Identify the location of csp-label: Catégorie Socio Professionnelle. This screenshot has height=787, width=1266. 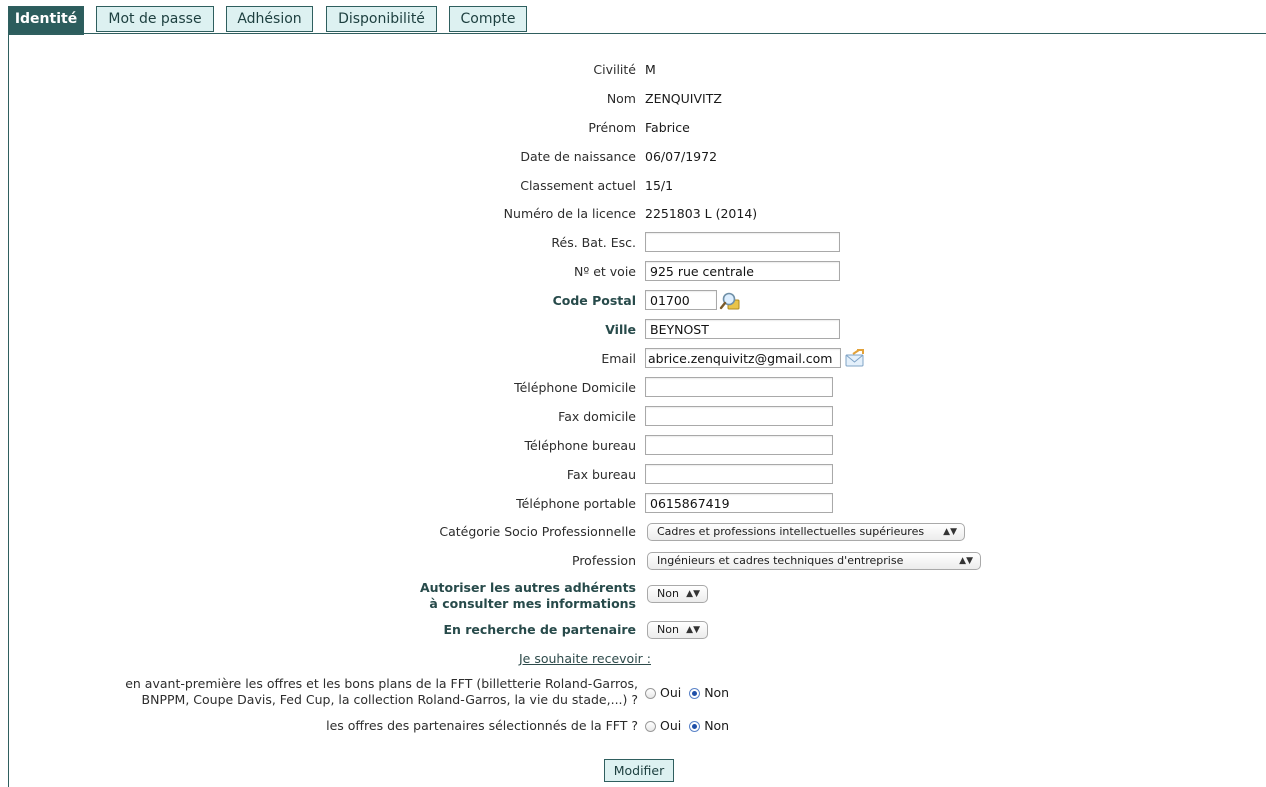
(537, 531).